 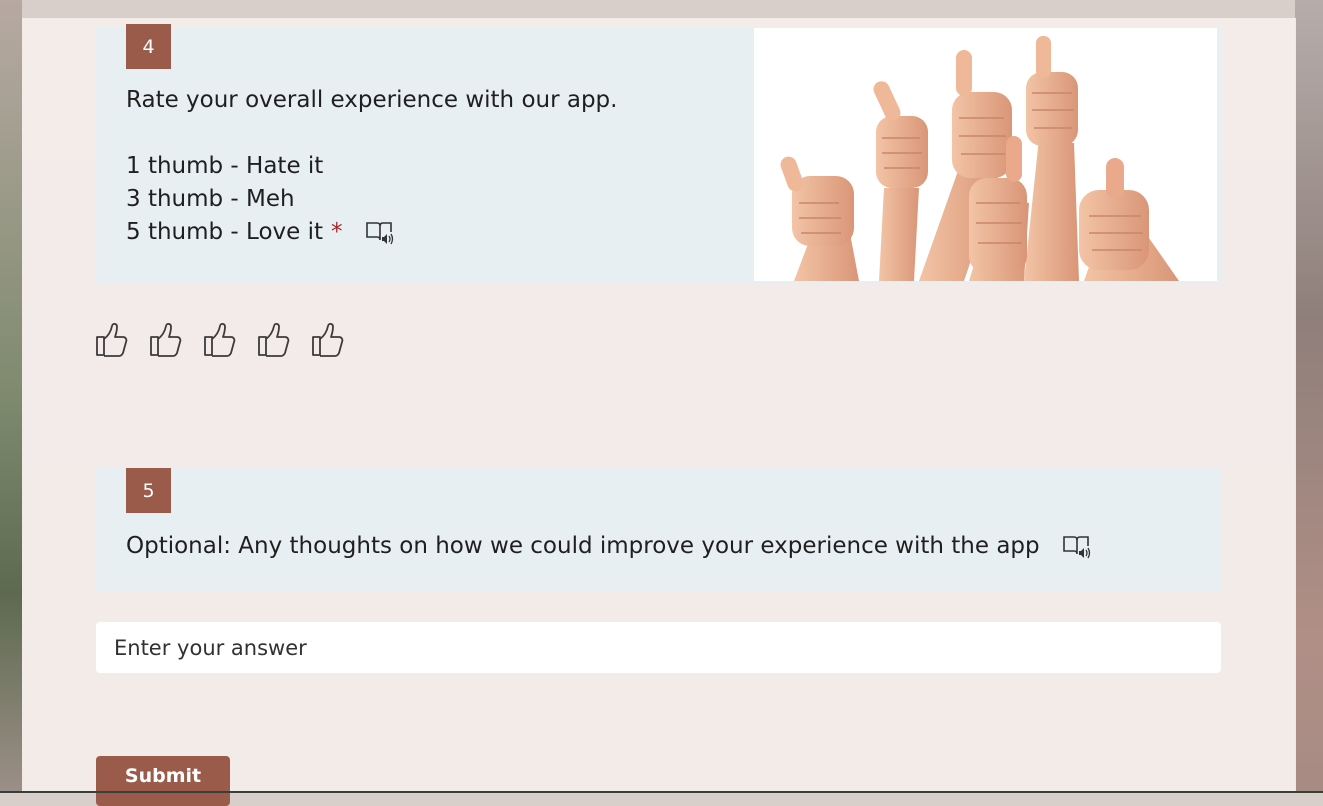 What do you see at coordinates (163, 781) in the screenshot?
I see `submit-button: Submit` at bounding box center [163, 781].